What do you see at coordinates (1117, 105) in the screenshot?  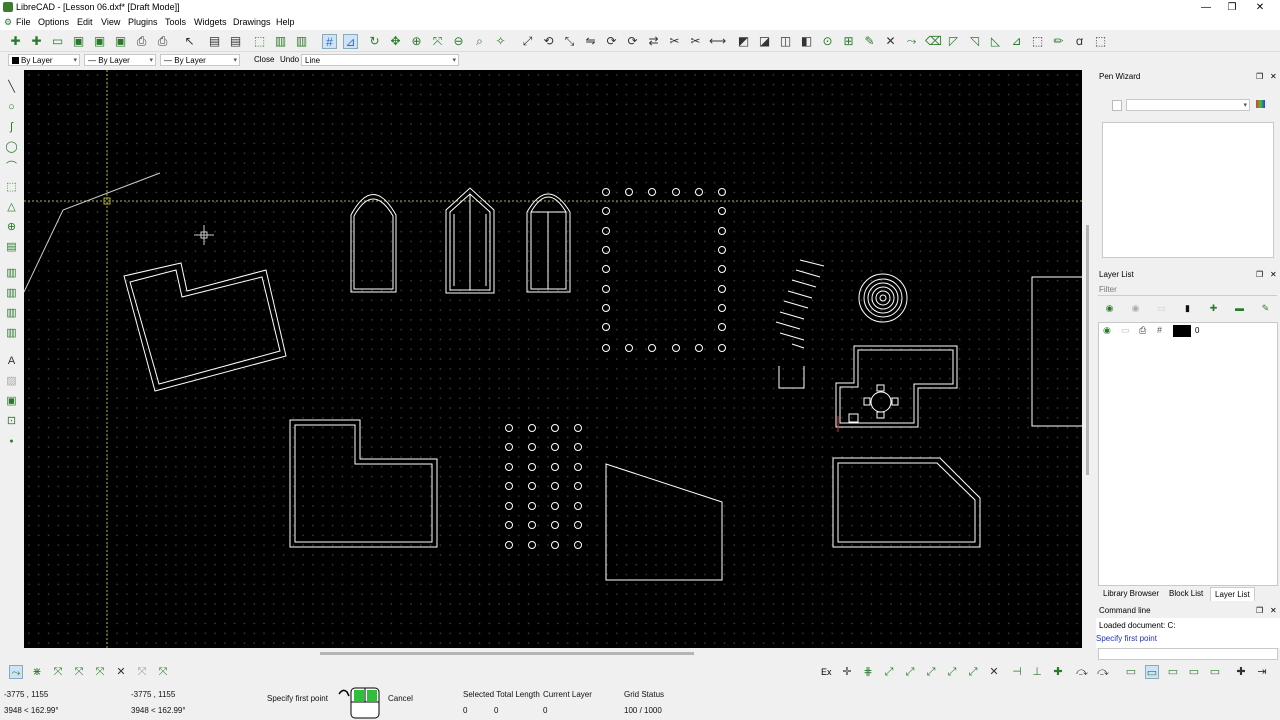 I see `add-pen-icon` at bounding box center [1117, 105].